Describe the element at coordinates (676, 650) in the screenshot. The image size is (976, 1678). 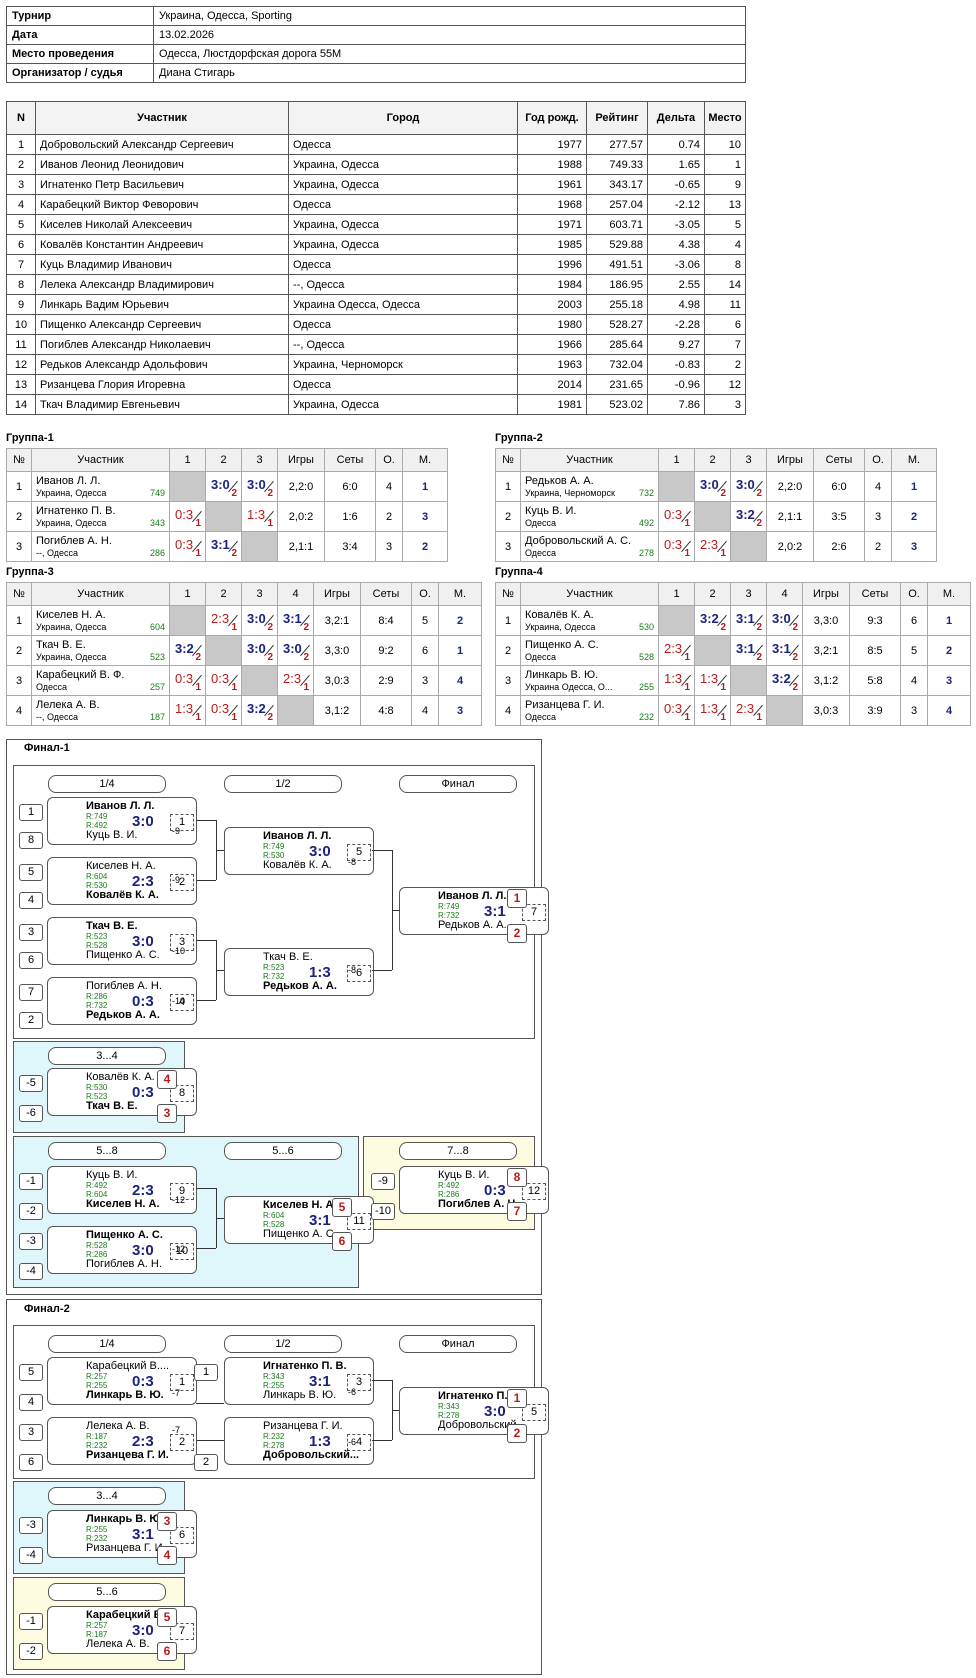
I see `group-score-cell: 2:3 1` at that location.